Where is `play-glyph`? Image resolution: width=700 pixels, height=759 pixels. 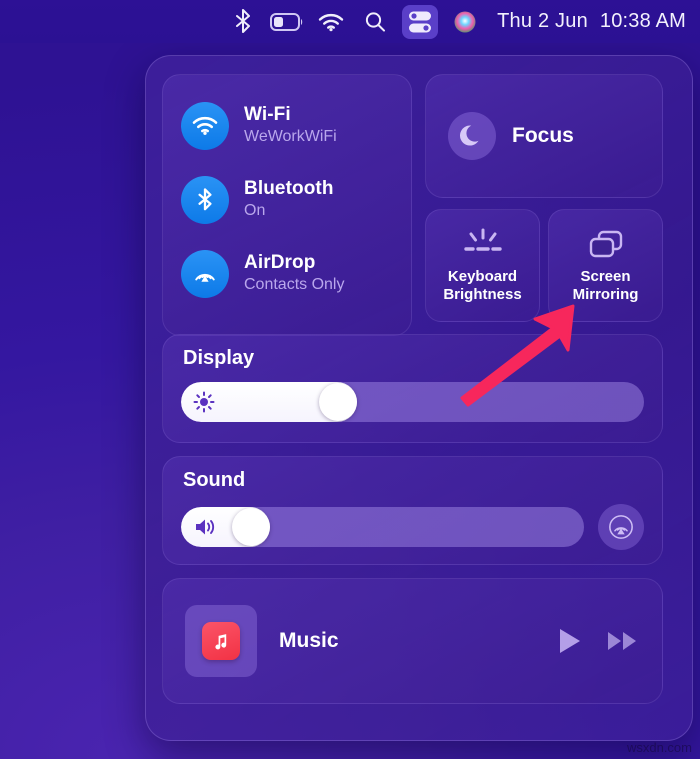
play-glyph is located at coordinates (570, 641).